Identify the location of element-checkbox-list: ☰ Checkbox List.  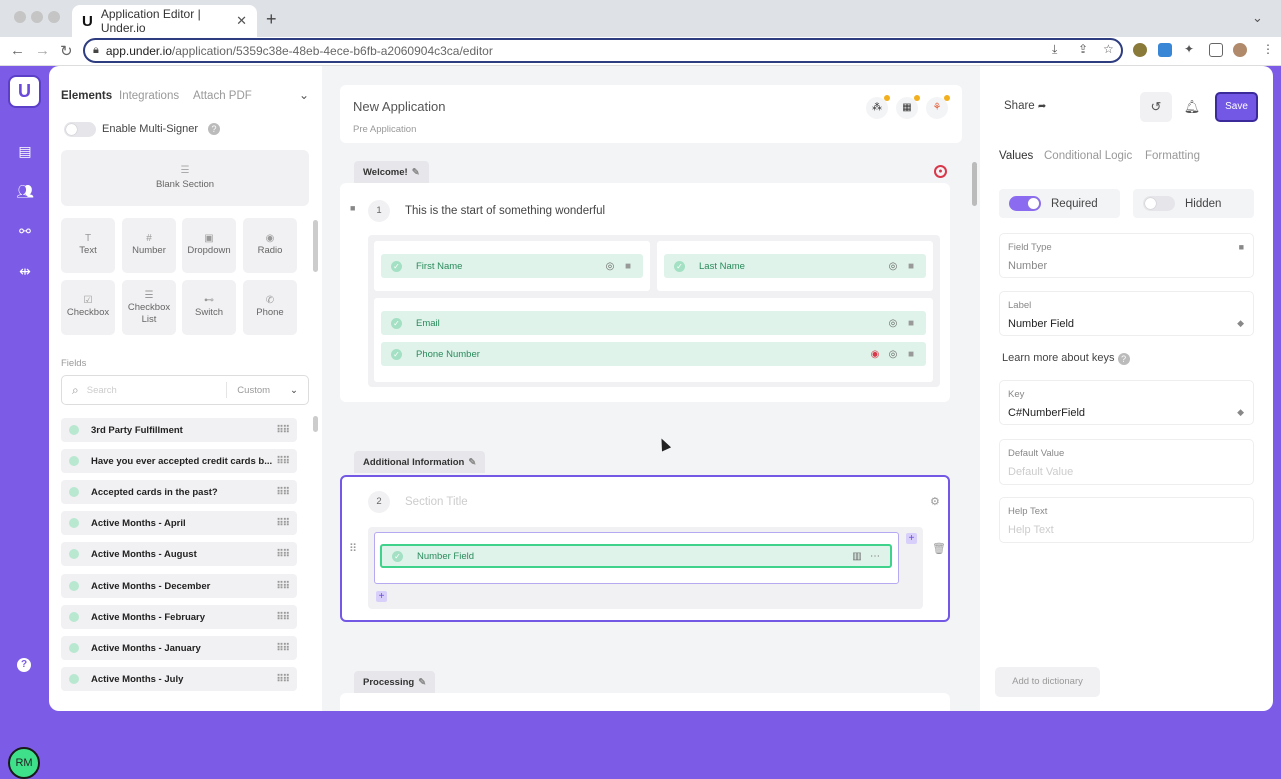
(149, 307).